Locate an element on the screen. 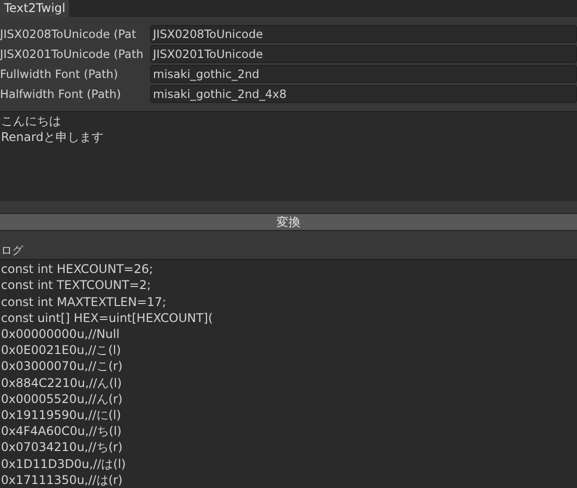 This screenshot has height=488, width=577. convert-button: 変換 is located at coordinates (288, 221).